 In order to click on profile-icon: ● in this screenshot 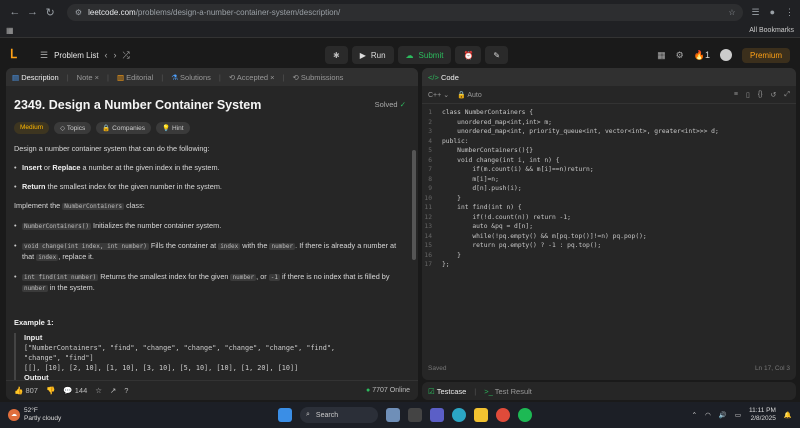, I will do `click(772, 12)`.